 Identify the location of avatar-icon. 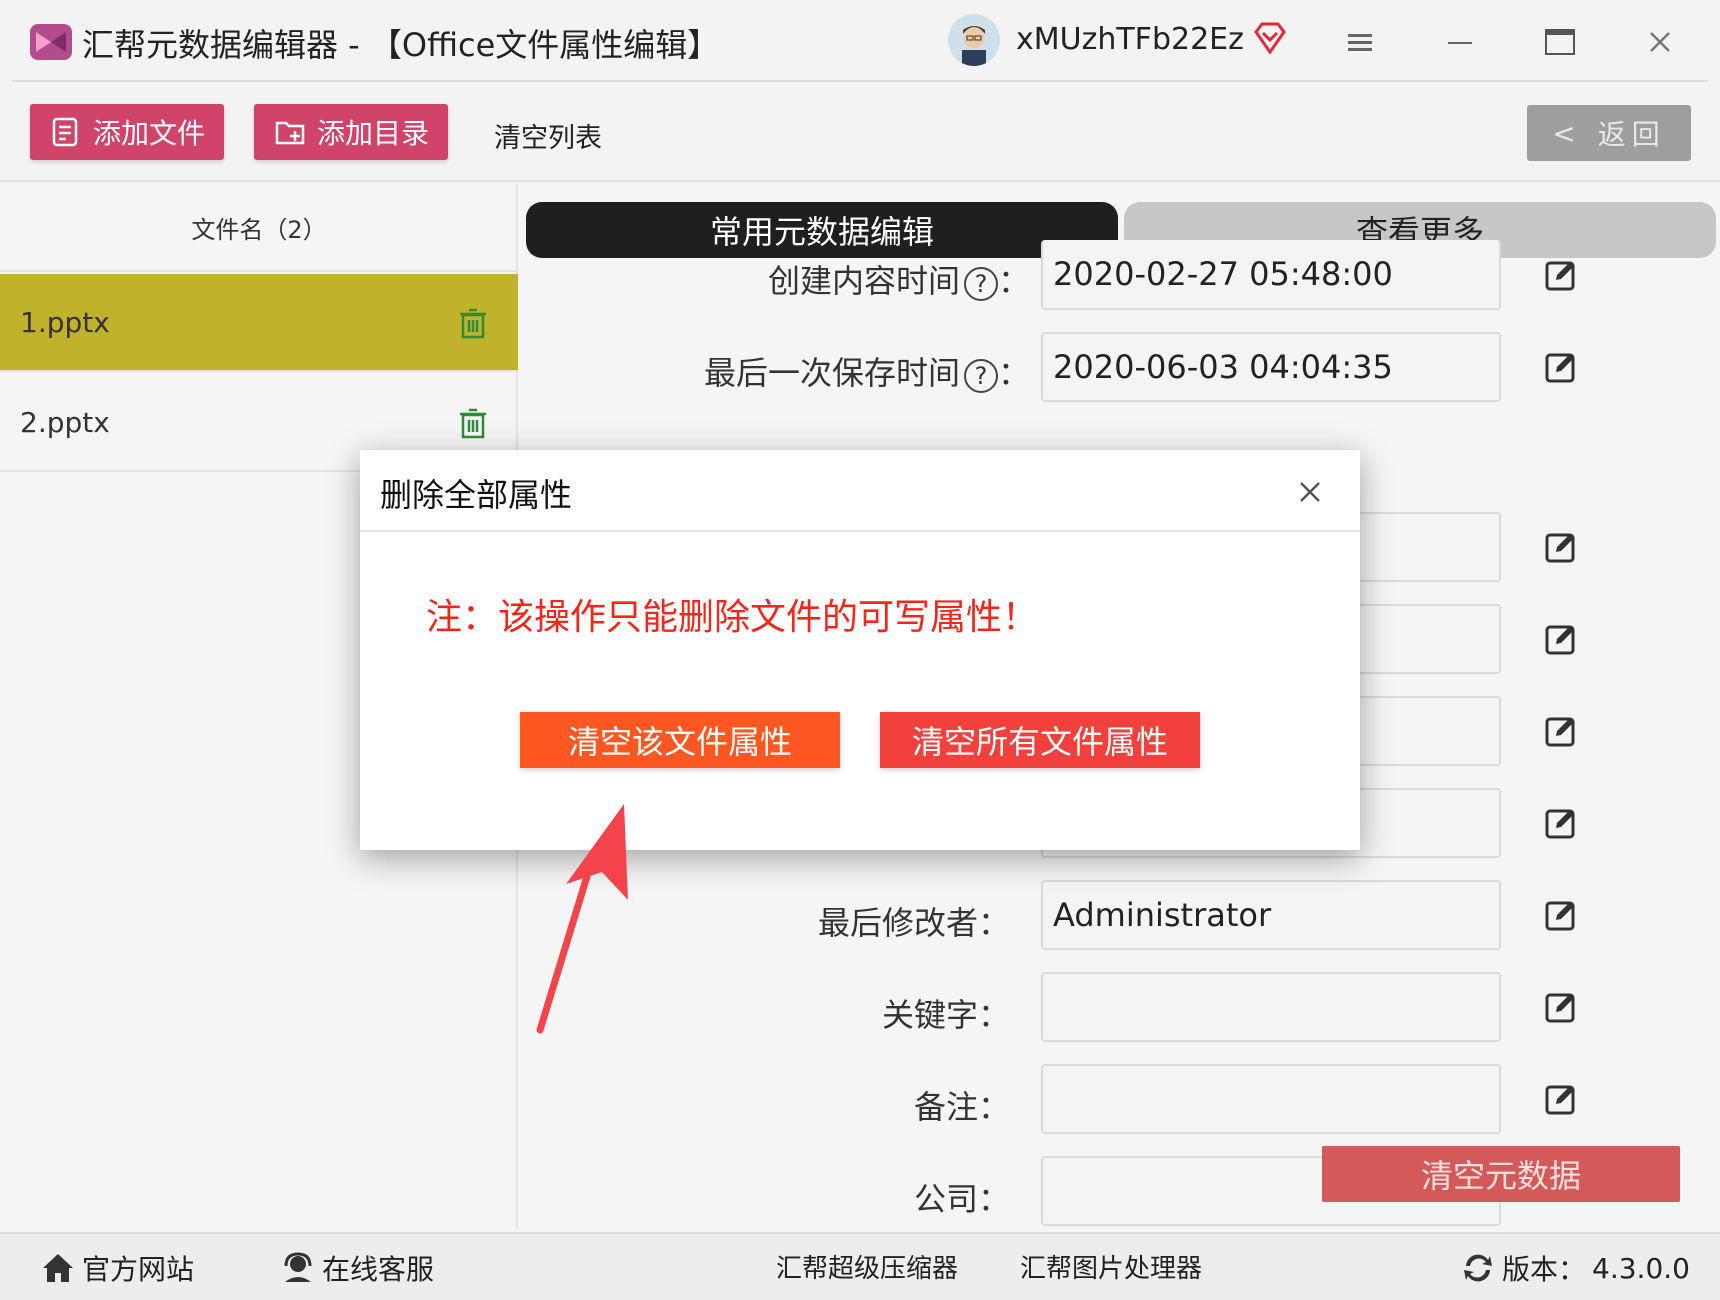
(974, 40).